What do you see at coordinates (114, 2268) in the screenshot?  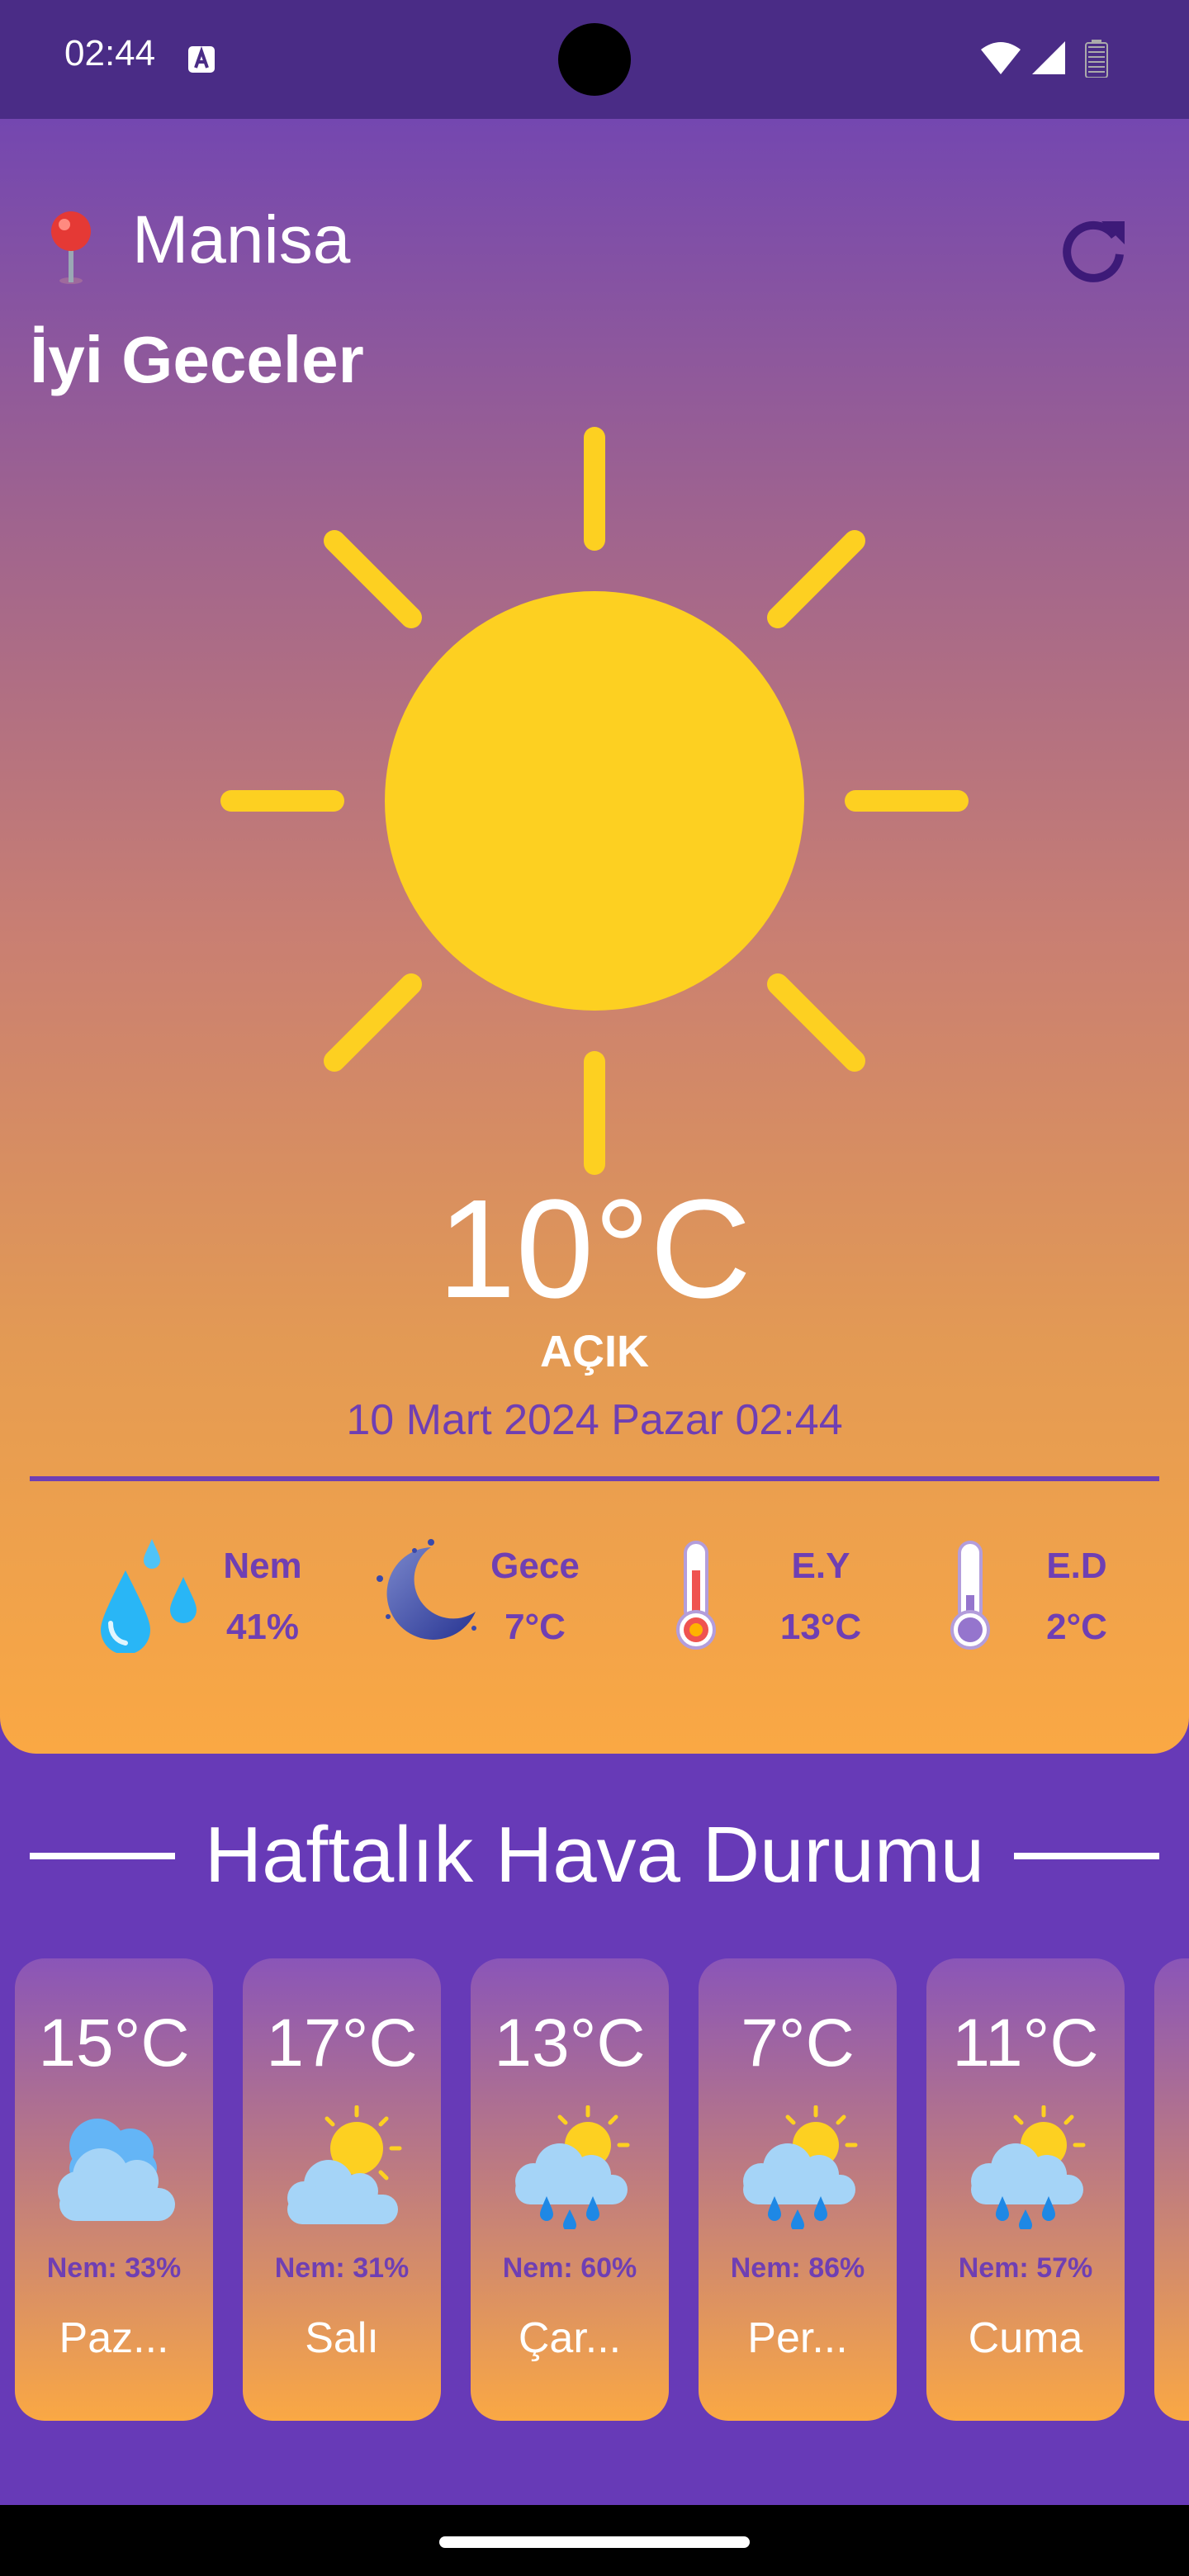 I see `day-humidity: Nem: 33%` at bounding box center [114, 2268].